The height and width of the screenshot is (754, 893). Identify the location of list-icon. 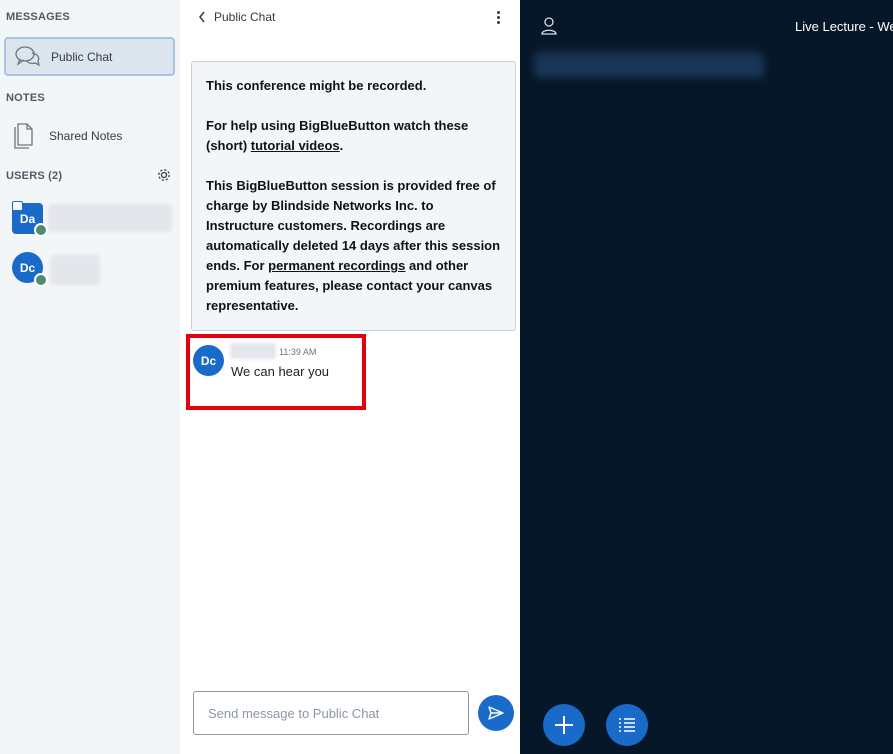
(627, 725).